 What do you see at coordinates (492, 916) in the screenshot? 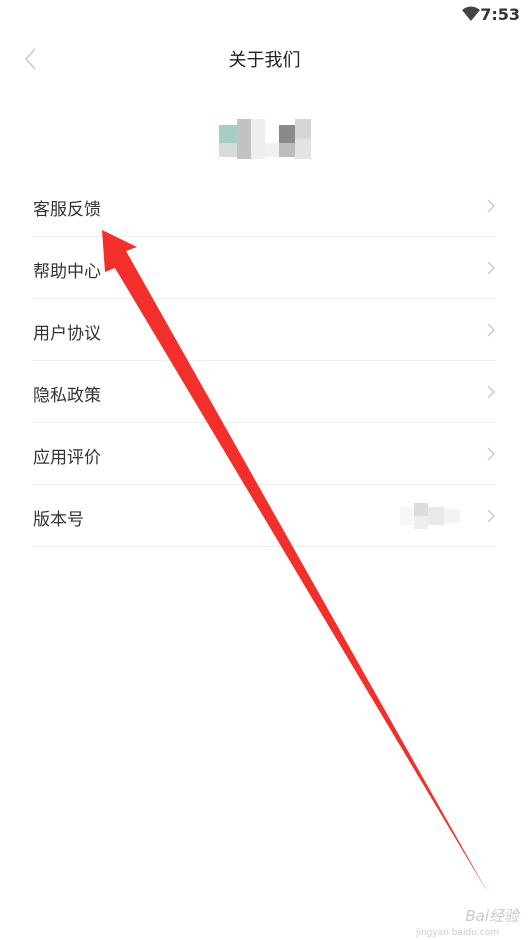
I see `watermark: Bai经验` at bounding box center [492, 916].